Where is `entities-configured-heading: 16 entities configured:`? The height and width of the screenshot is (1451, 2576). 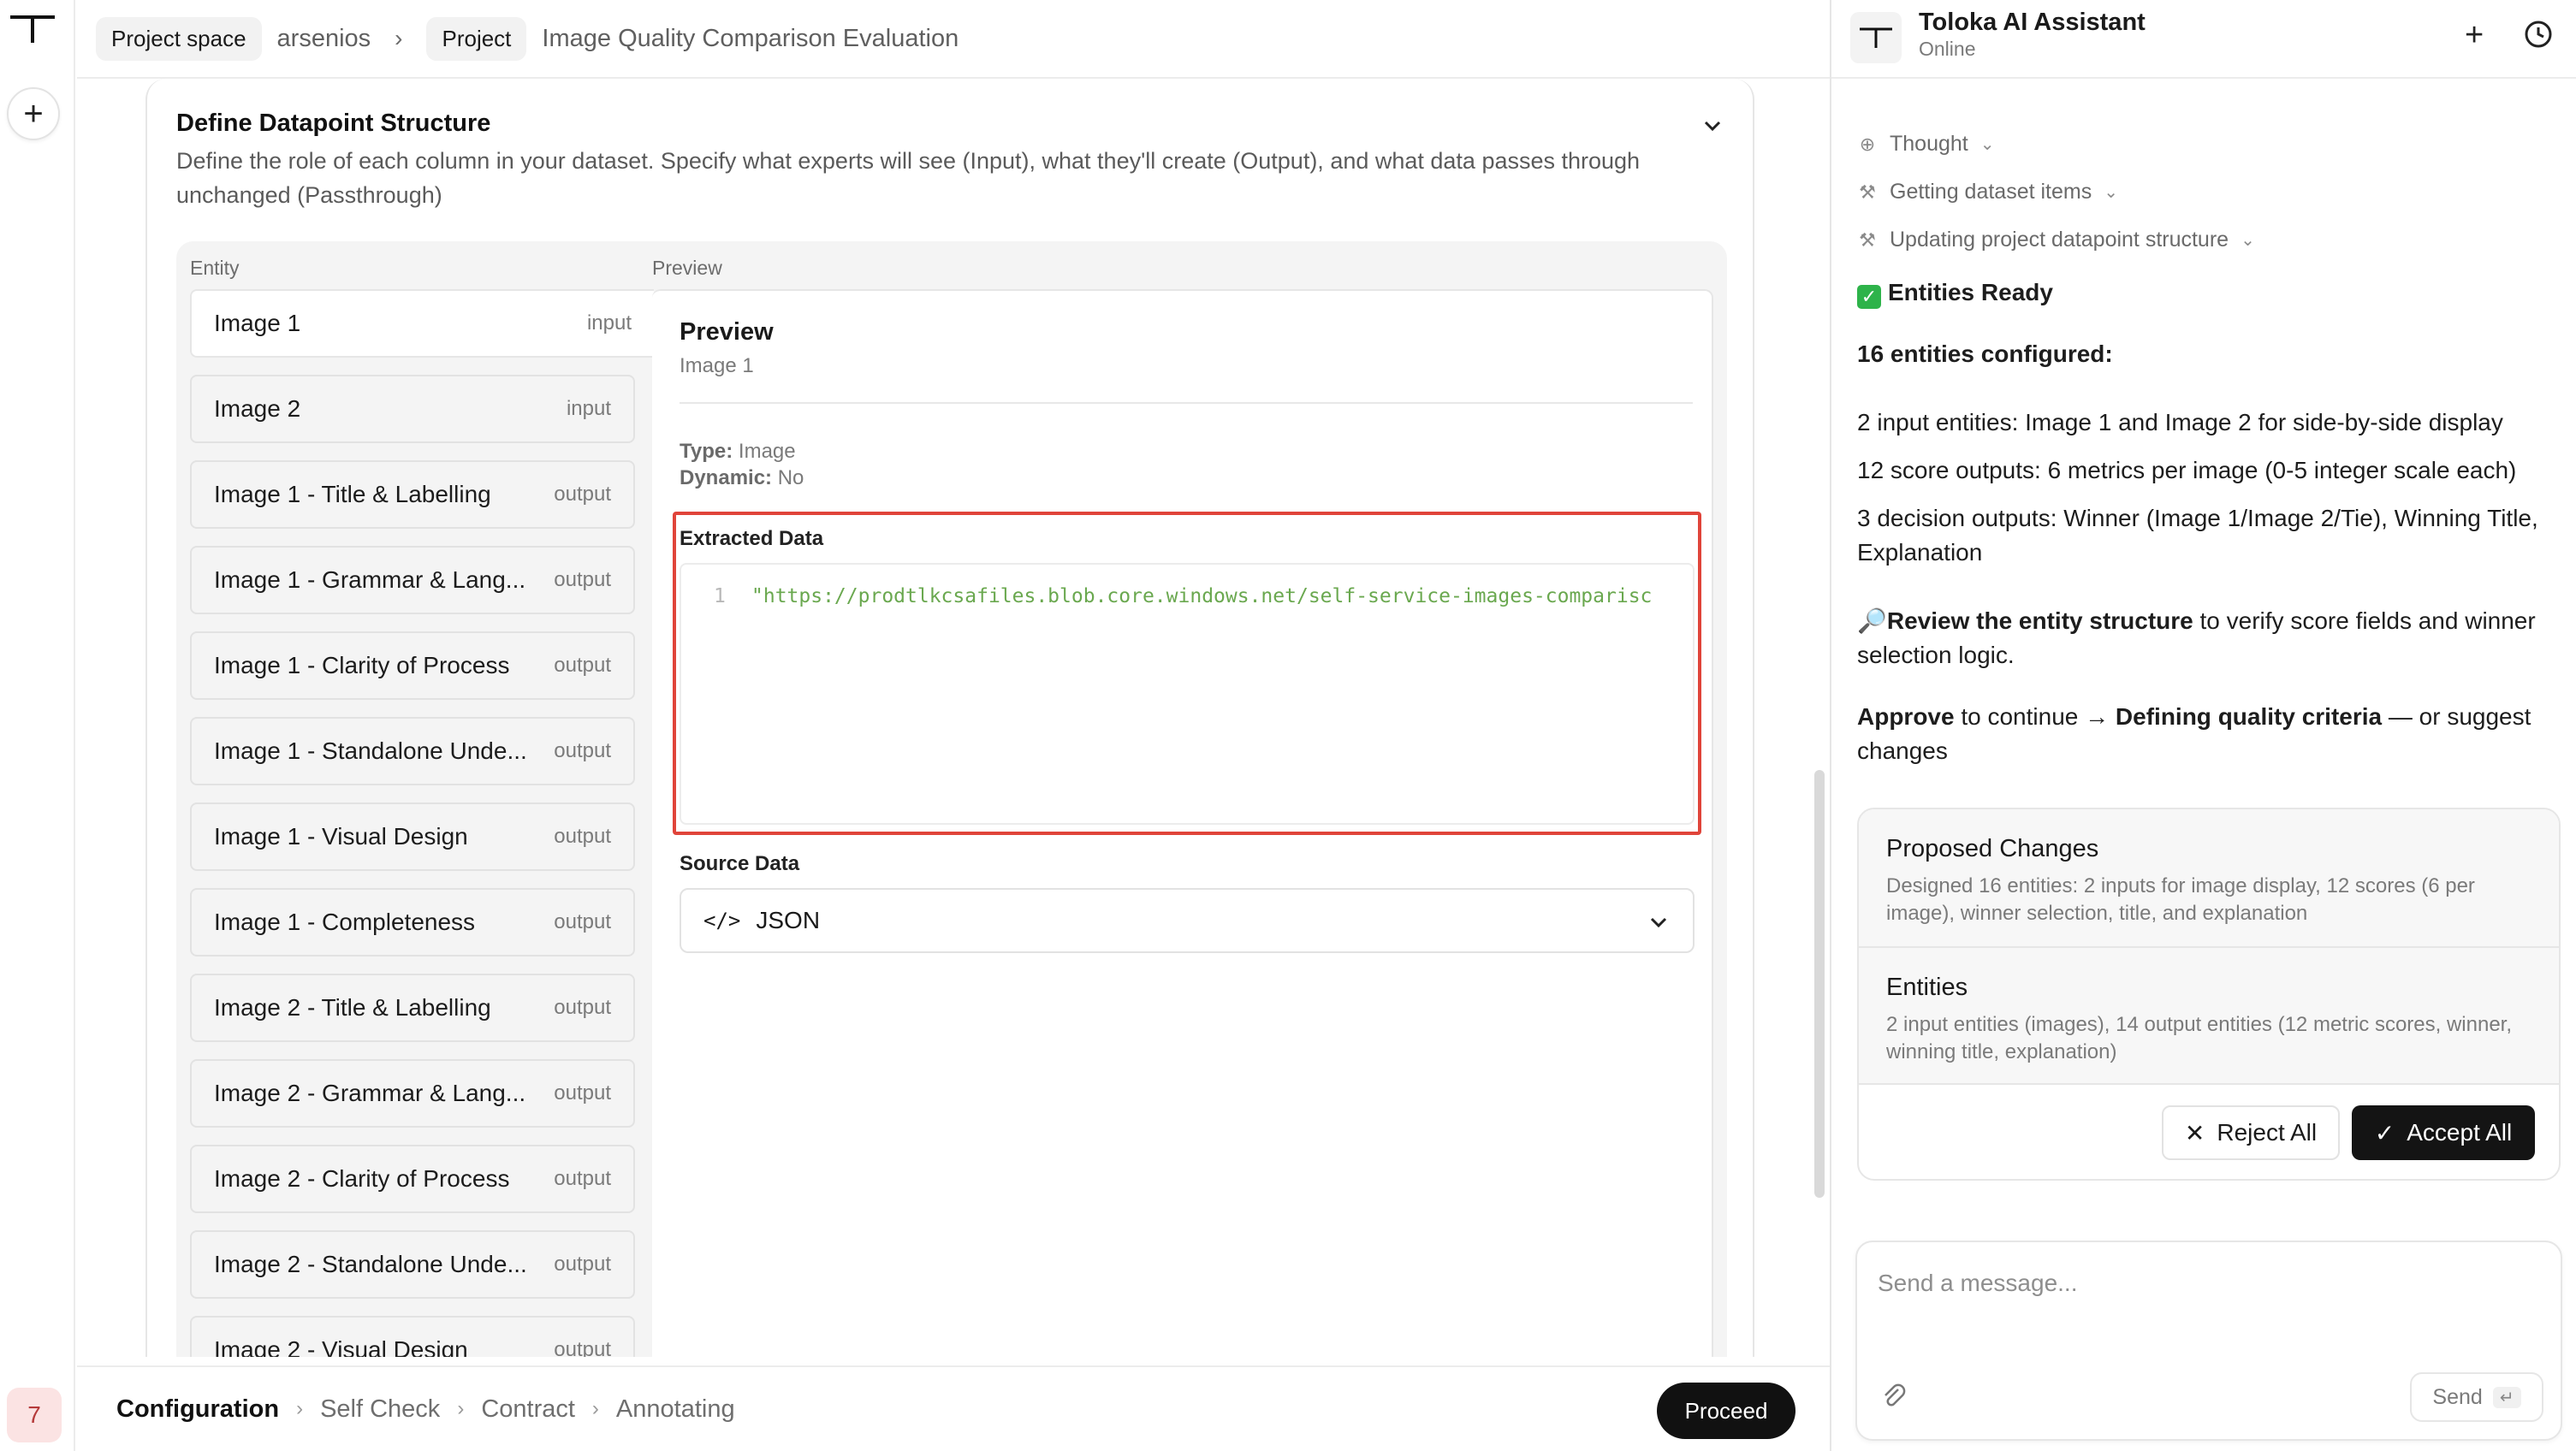
entities-configured-heading: 16 entities configured: is located at coordinates (1985, 354).